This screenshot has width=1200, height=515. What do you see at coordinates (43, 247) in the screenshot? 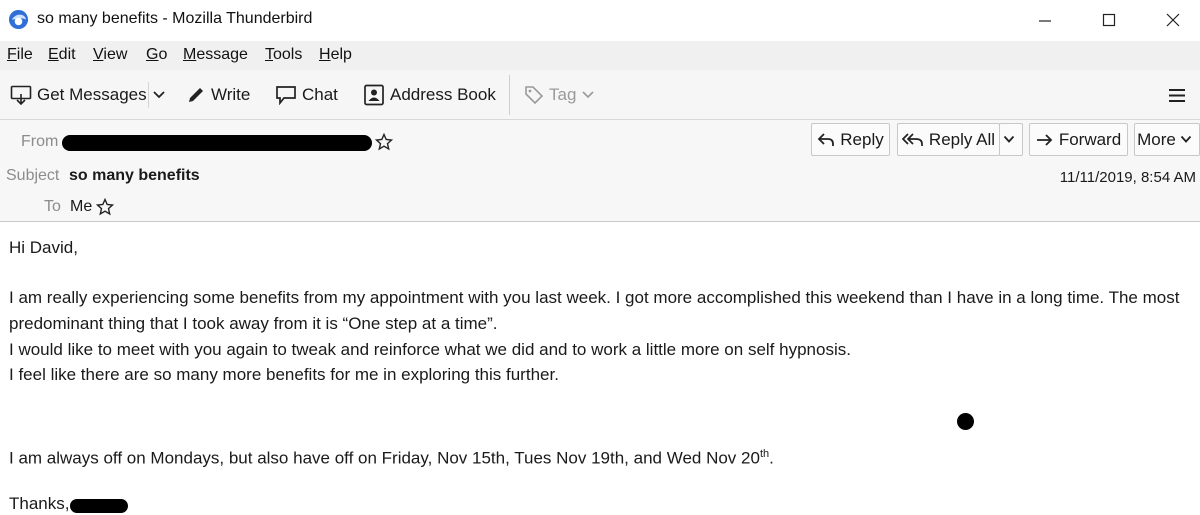
I see `greeting: Hi David,` at bounding box center [43, 247].